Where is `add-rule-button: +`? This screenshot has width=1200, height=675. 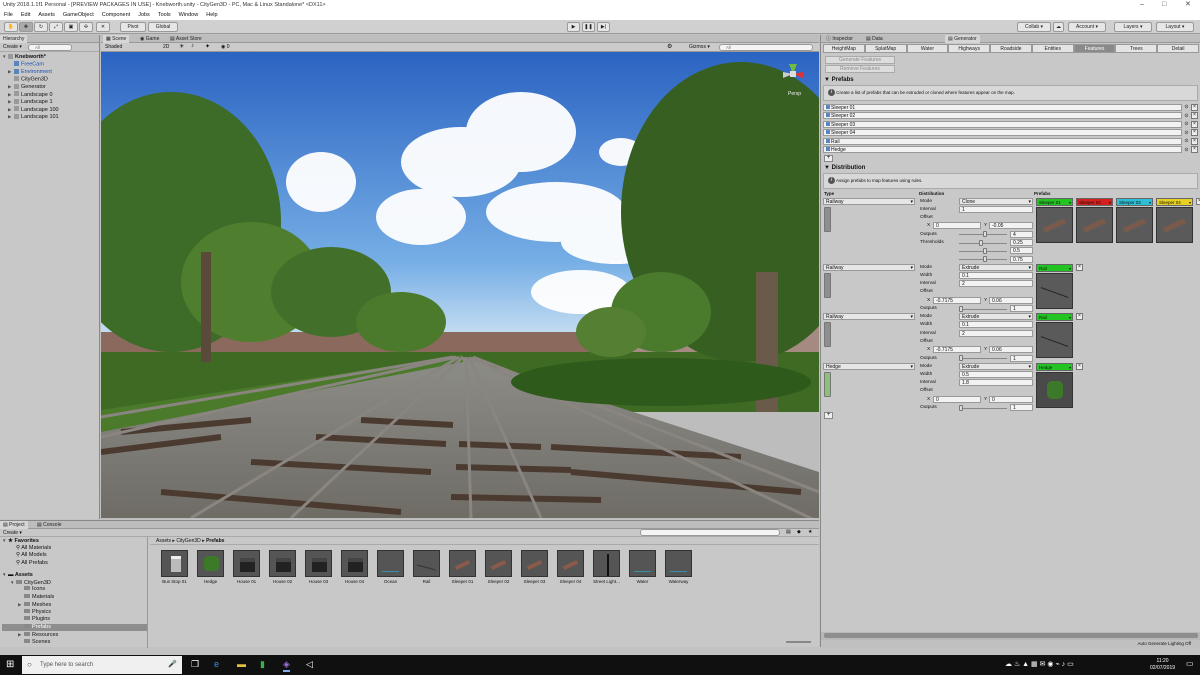
add-rule-button: + is located at coordinates (828, 416).